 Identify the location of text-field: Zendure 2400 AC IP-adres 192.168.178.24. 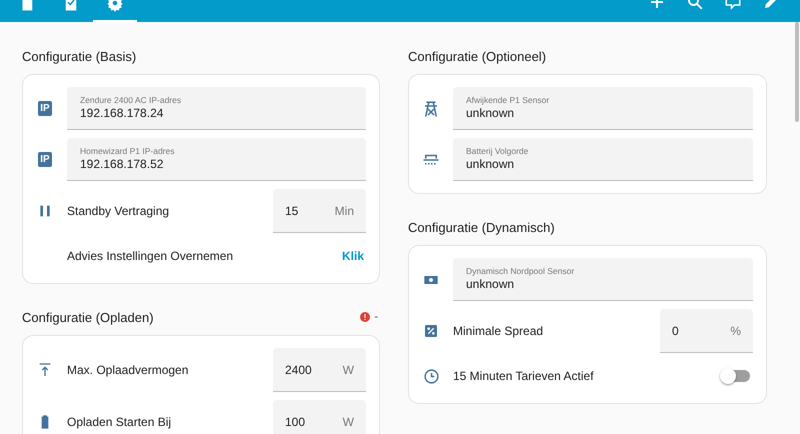
(216, 108).